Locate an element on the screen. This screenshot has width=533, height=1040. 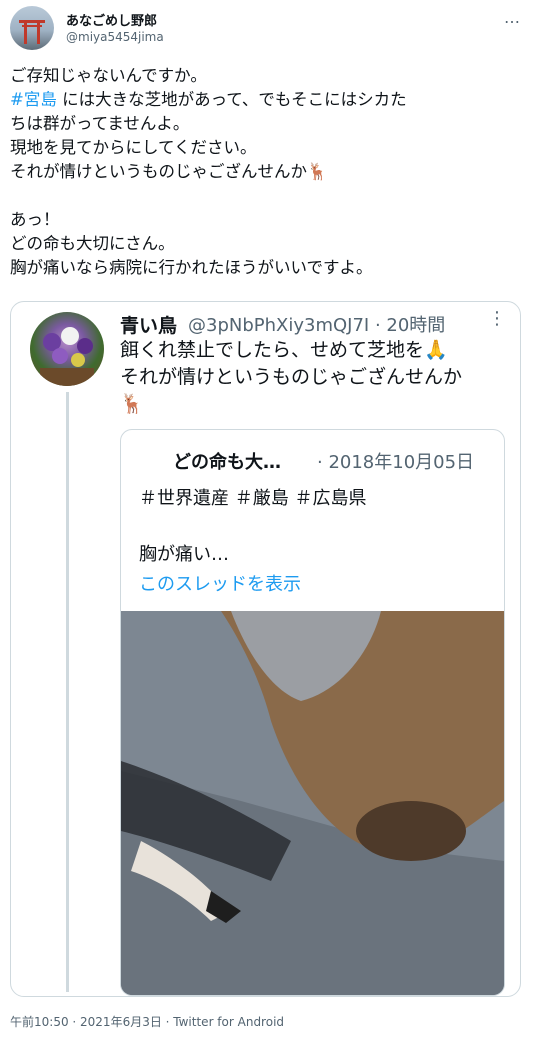
text-line: #宮島 には大きな芝地があって、でもそこにはシカた is located at coordinates (262, 100).